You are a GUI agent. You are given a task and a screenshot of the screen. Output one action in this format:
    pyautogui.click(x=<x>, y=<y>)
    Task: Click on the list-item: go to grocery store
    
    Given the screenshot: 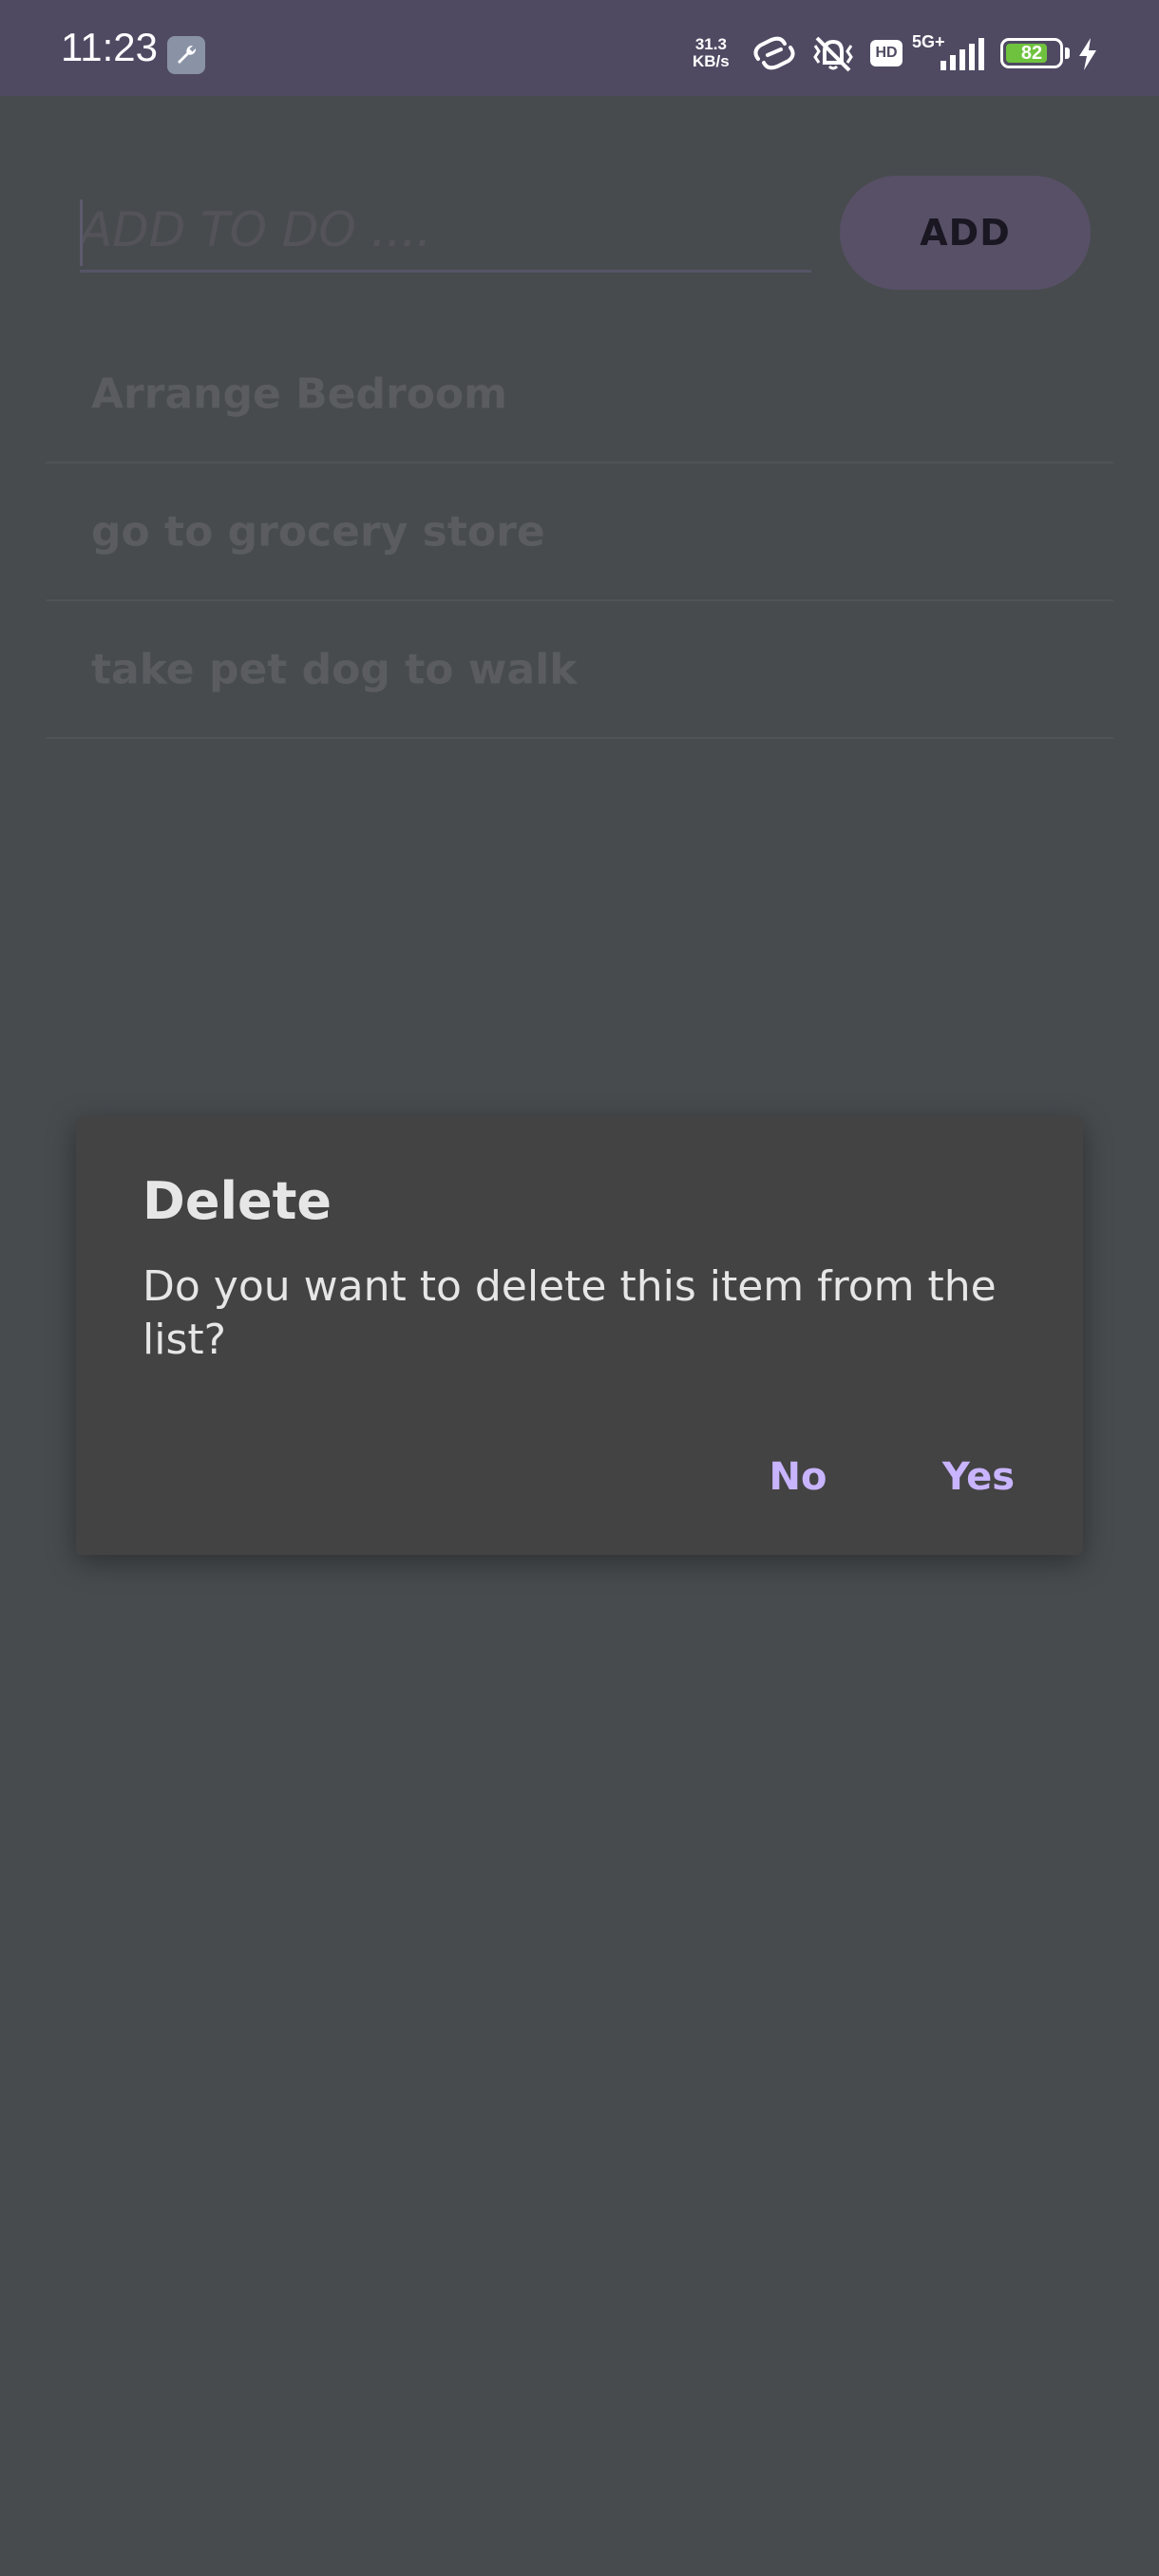 What is the action you would take?
    pyautogui.click(x=579, y=532)
    